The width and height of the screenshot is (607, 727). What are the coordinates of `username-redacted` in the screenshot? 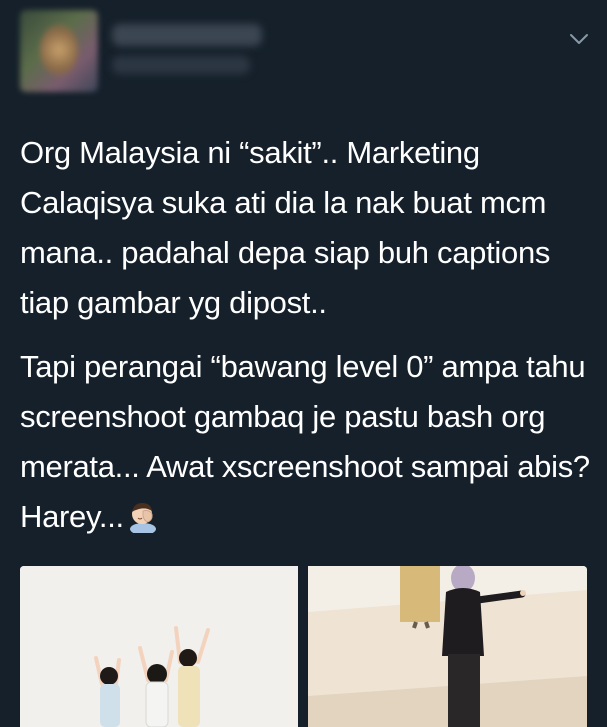 It's located at (181, 65).